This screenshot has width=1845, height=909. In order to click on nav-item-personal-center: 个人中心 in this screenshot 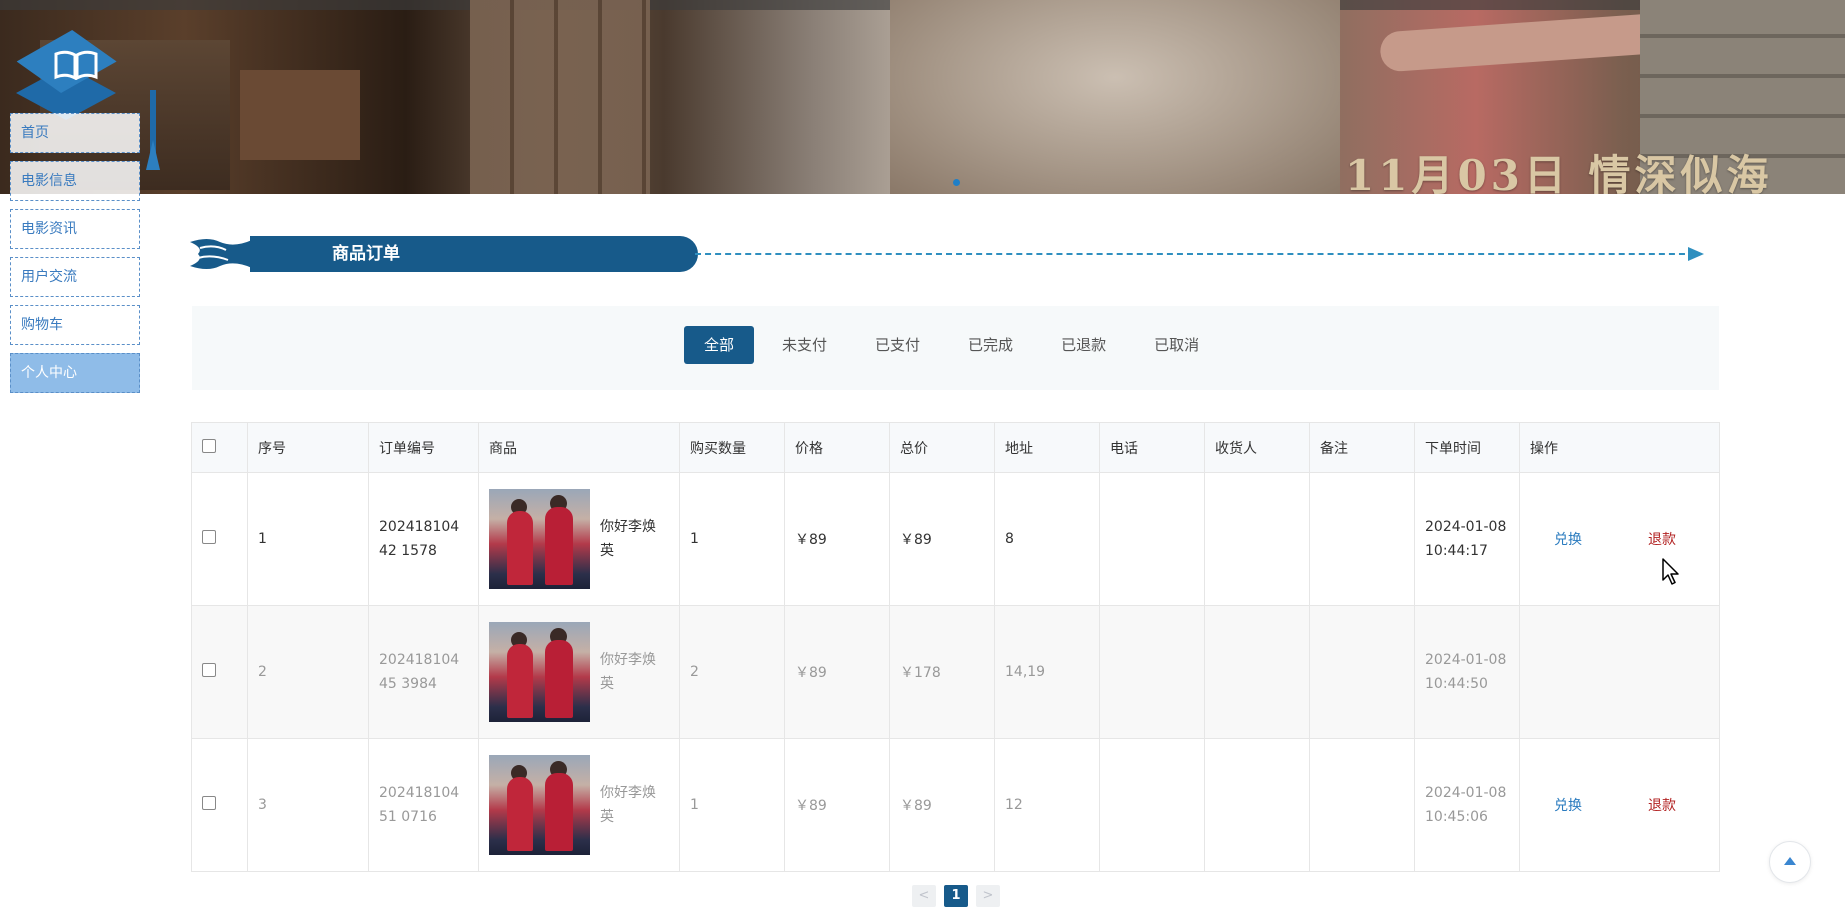, I will do `click(75, 373)`.